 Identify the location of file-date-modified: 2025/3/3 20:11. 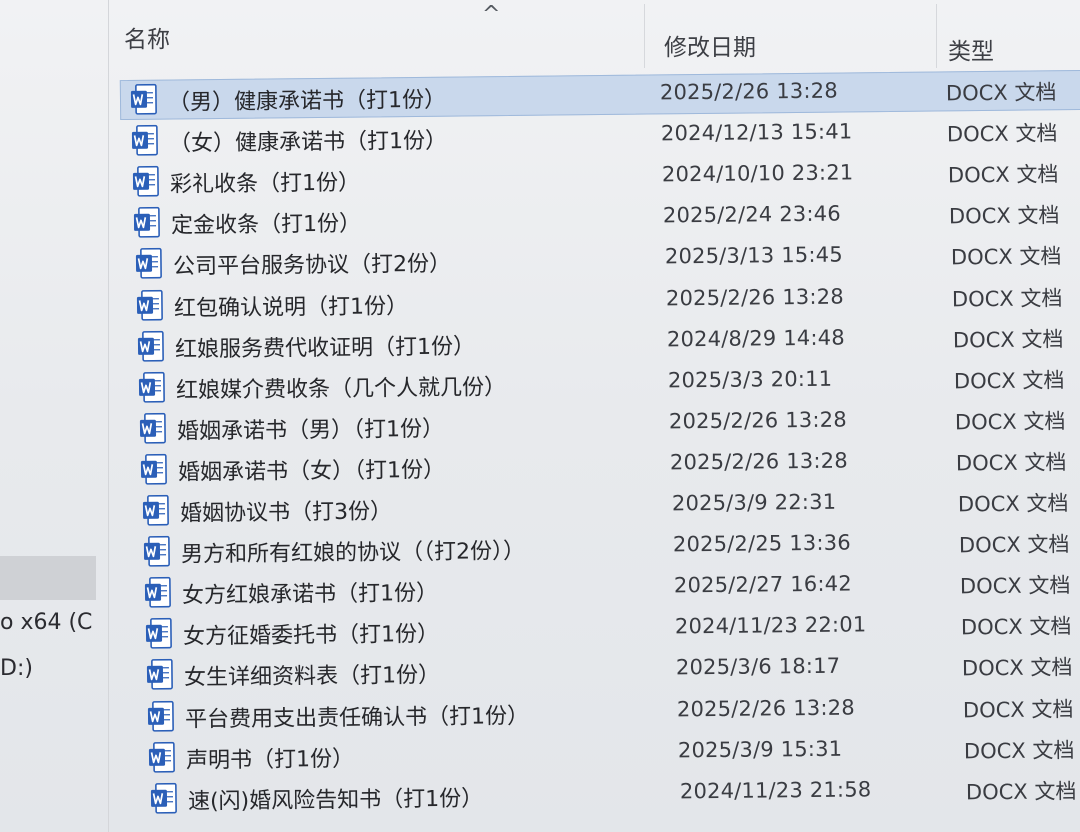
(750, 379).